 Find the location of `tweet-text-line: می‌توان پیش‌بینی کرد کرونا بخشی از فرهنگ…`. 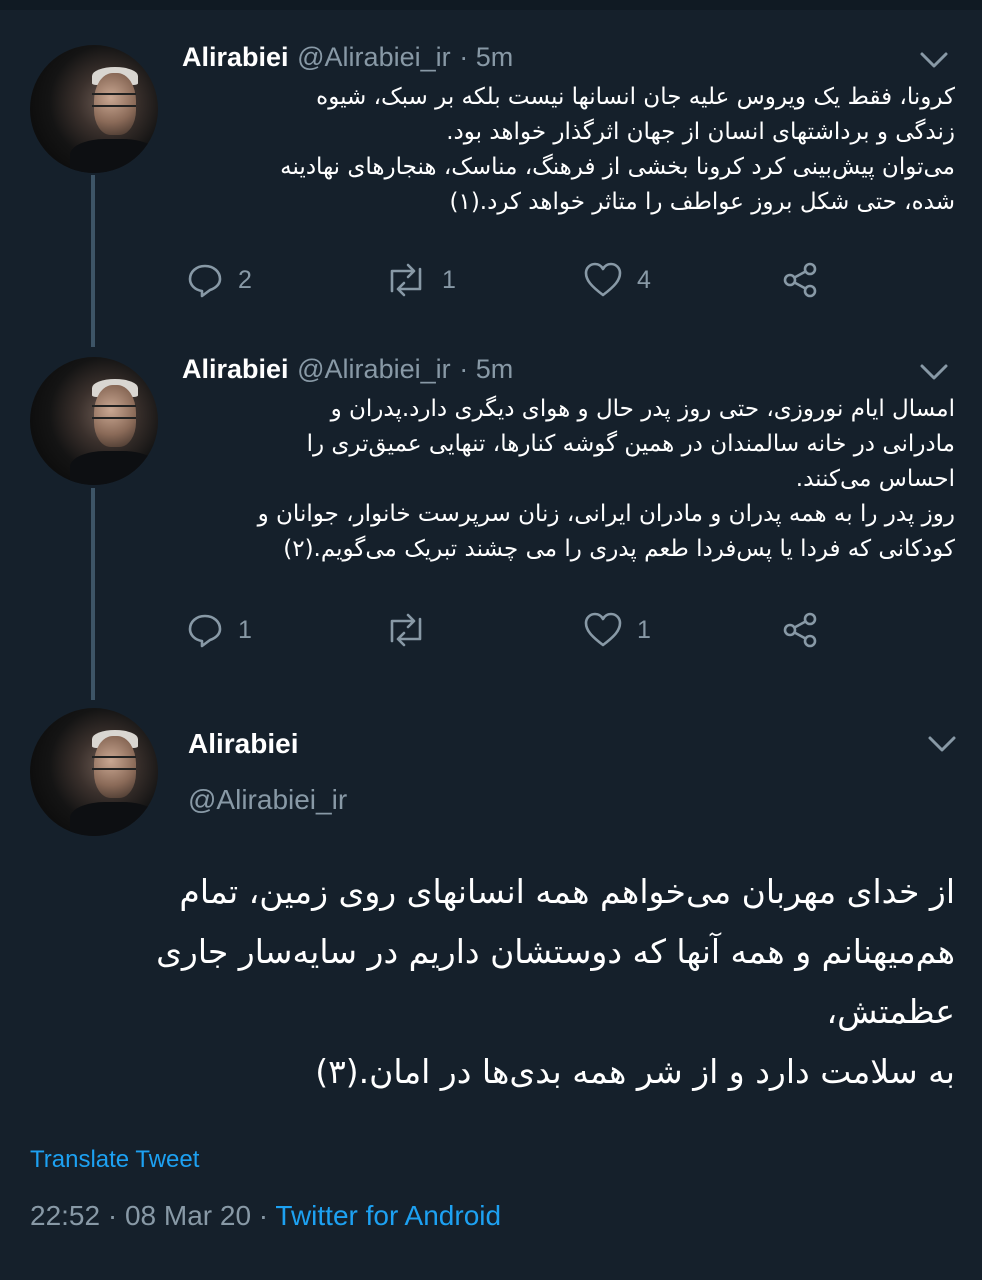

tweet-text-line: می‌توان پیش‌بینی کرد کرونا بخشی از فرهنگ… is located at coordinates (617, 167).